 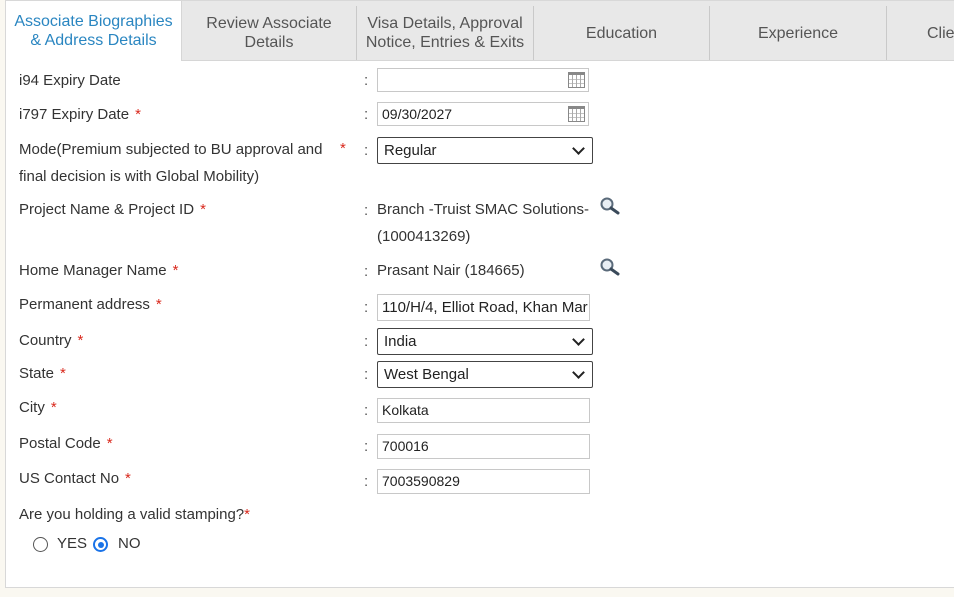 What do you see at coordinates (485, 341) in the screenshot?
I see `country-select: India` at bounding box center [485, 341].